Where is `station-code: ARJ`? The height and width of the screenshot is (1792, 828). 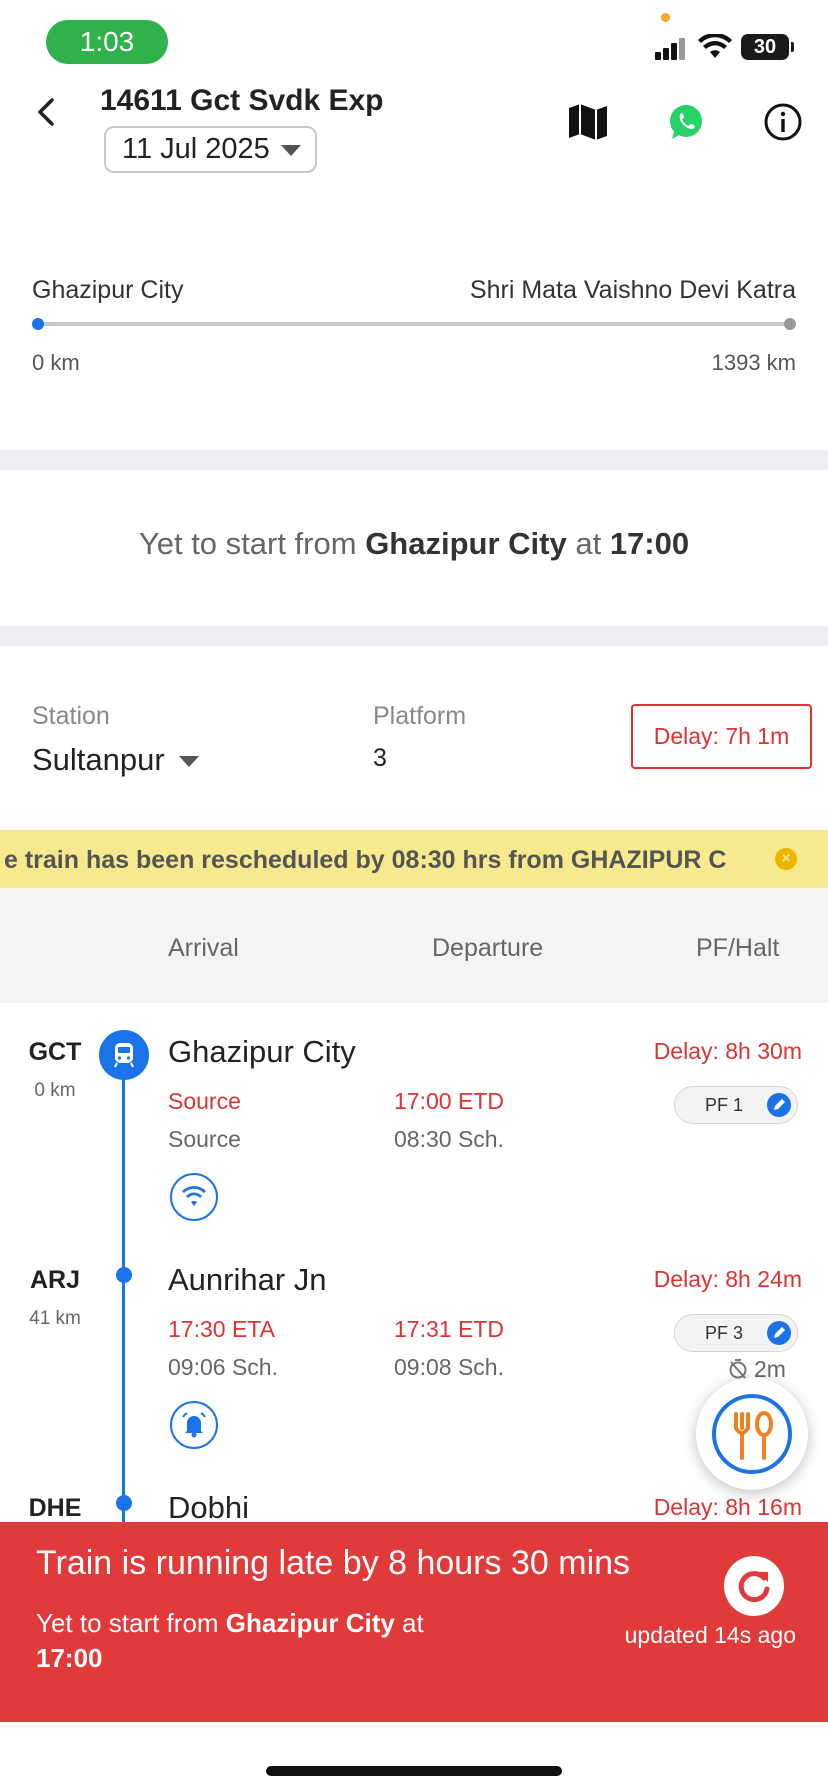
station-code: ARJ is located at coordinates (54, 1280).